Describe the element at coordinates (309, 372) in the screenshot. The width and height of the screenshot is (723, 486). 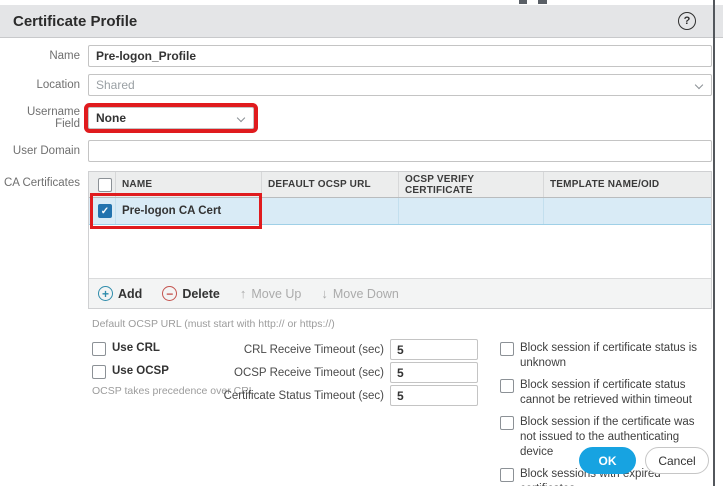
I see `ocsp-receive-timeout-label: OCSP Receive Timeout (sec)` at that location.